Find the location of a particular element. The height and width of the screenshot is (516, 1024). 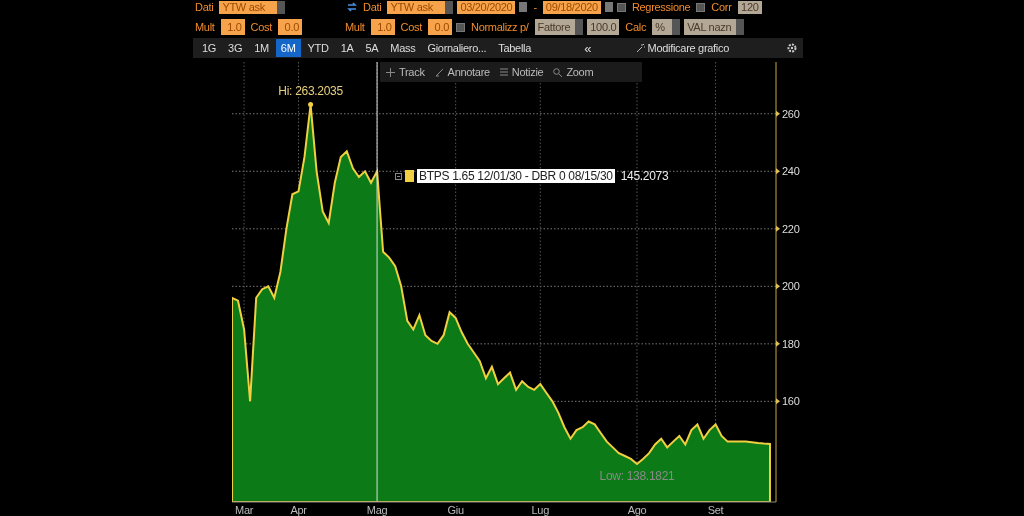

period-tab: Tabella is located at coordinates (514, 48).